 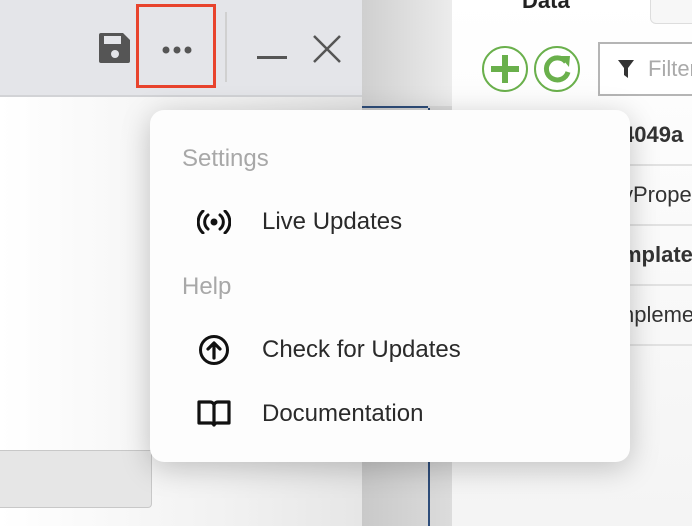 I want to click on menu-item-label: Live Updates, so click(x=332, y=221).